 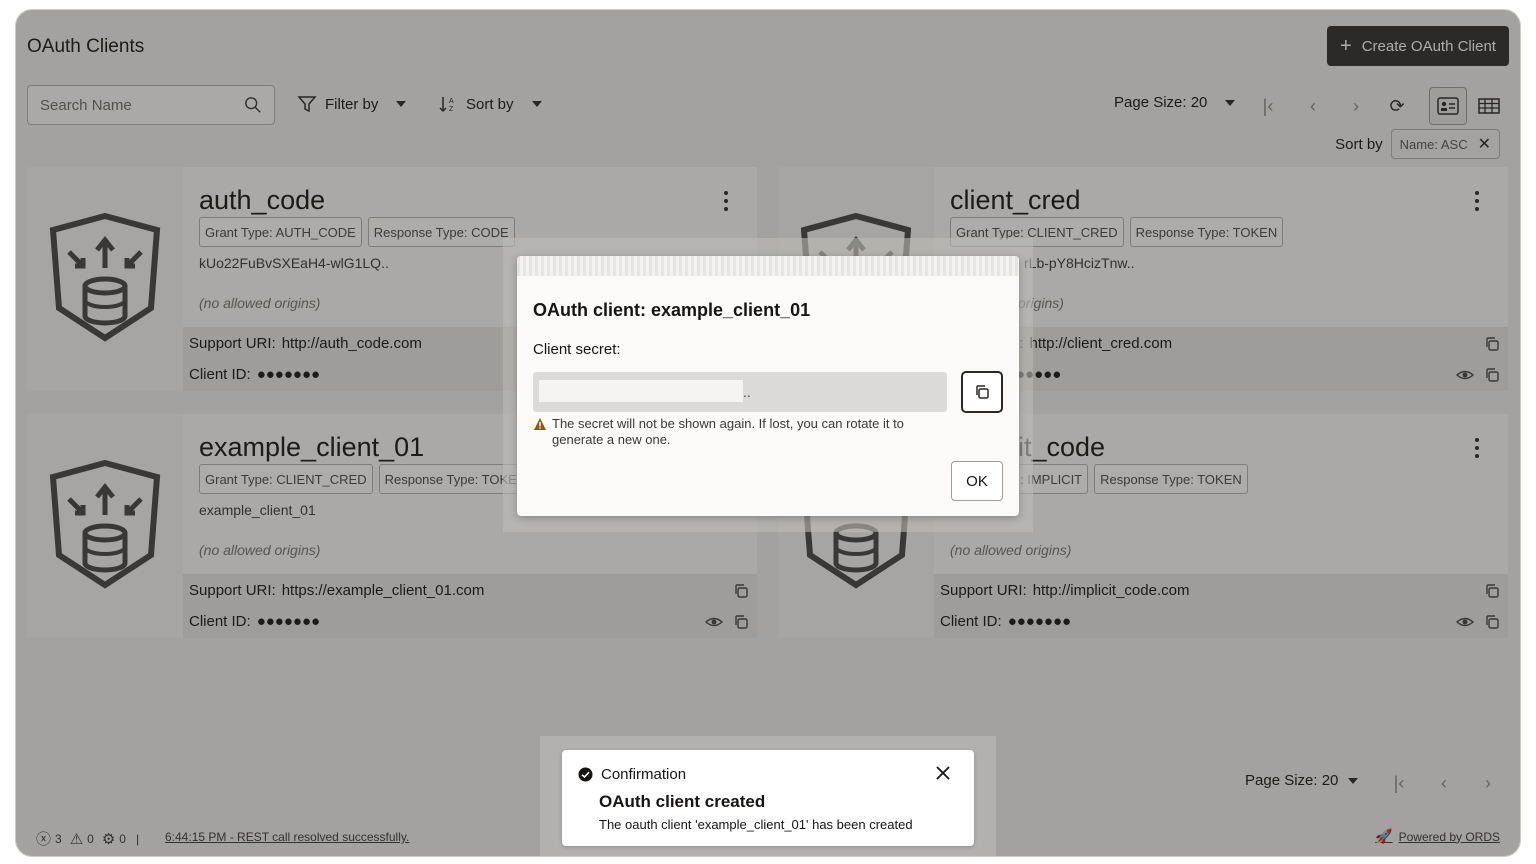 What do you see at coordinates (540, 424) in the screenshot?
I see `warning-icon` at bounding box center [540, 424].